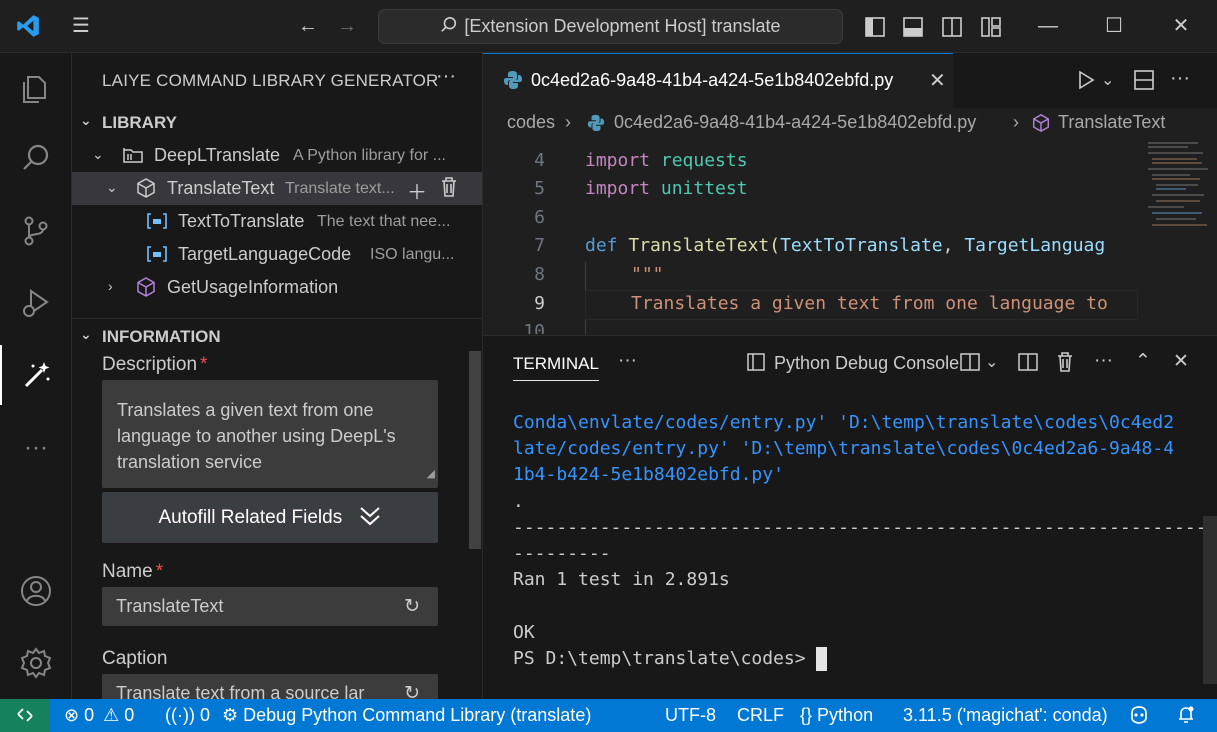 The width and height of the screenshot is (1217, 732). Describe the element at coordinates (475, 450) in the screenshot. I see `sidebar-scrollbar` at that location.